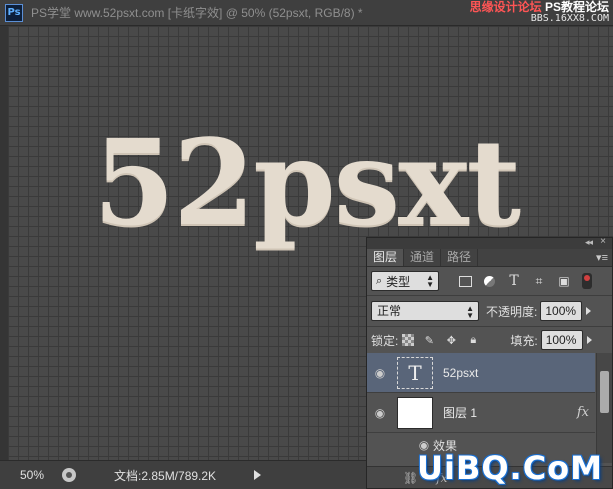  Describe the element at coordinates (410, 478) in the screenshot. I see `link-icon: ⛓︎` at that location.